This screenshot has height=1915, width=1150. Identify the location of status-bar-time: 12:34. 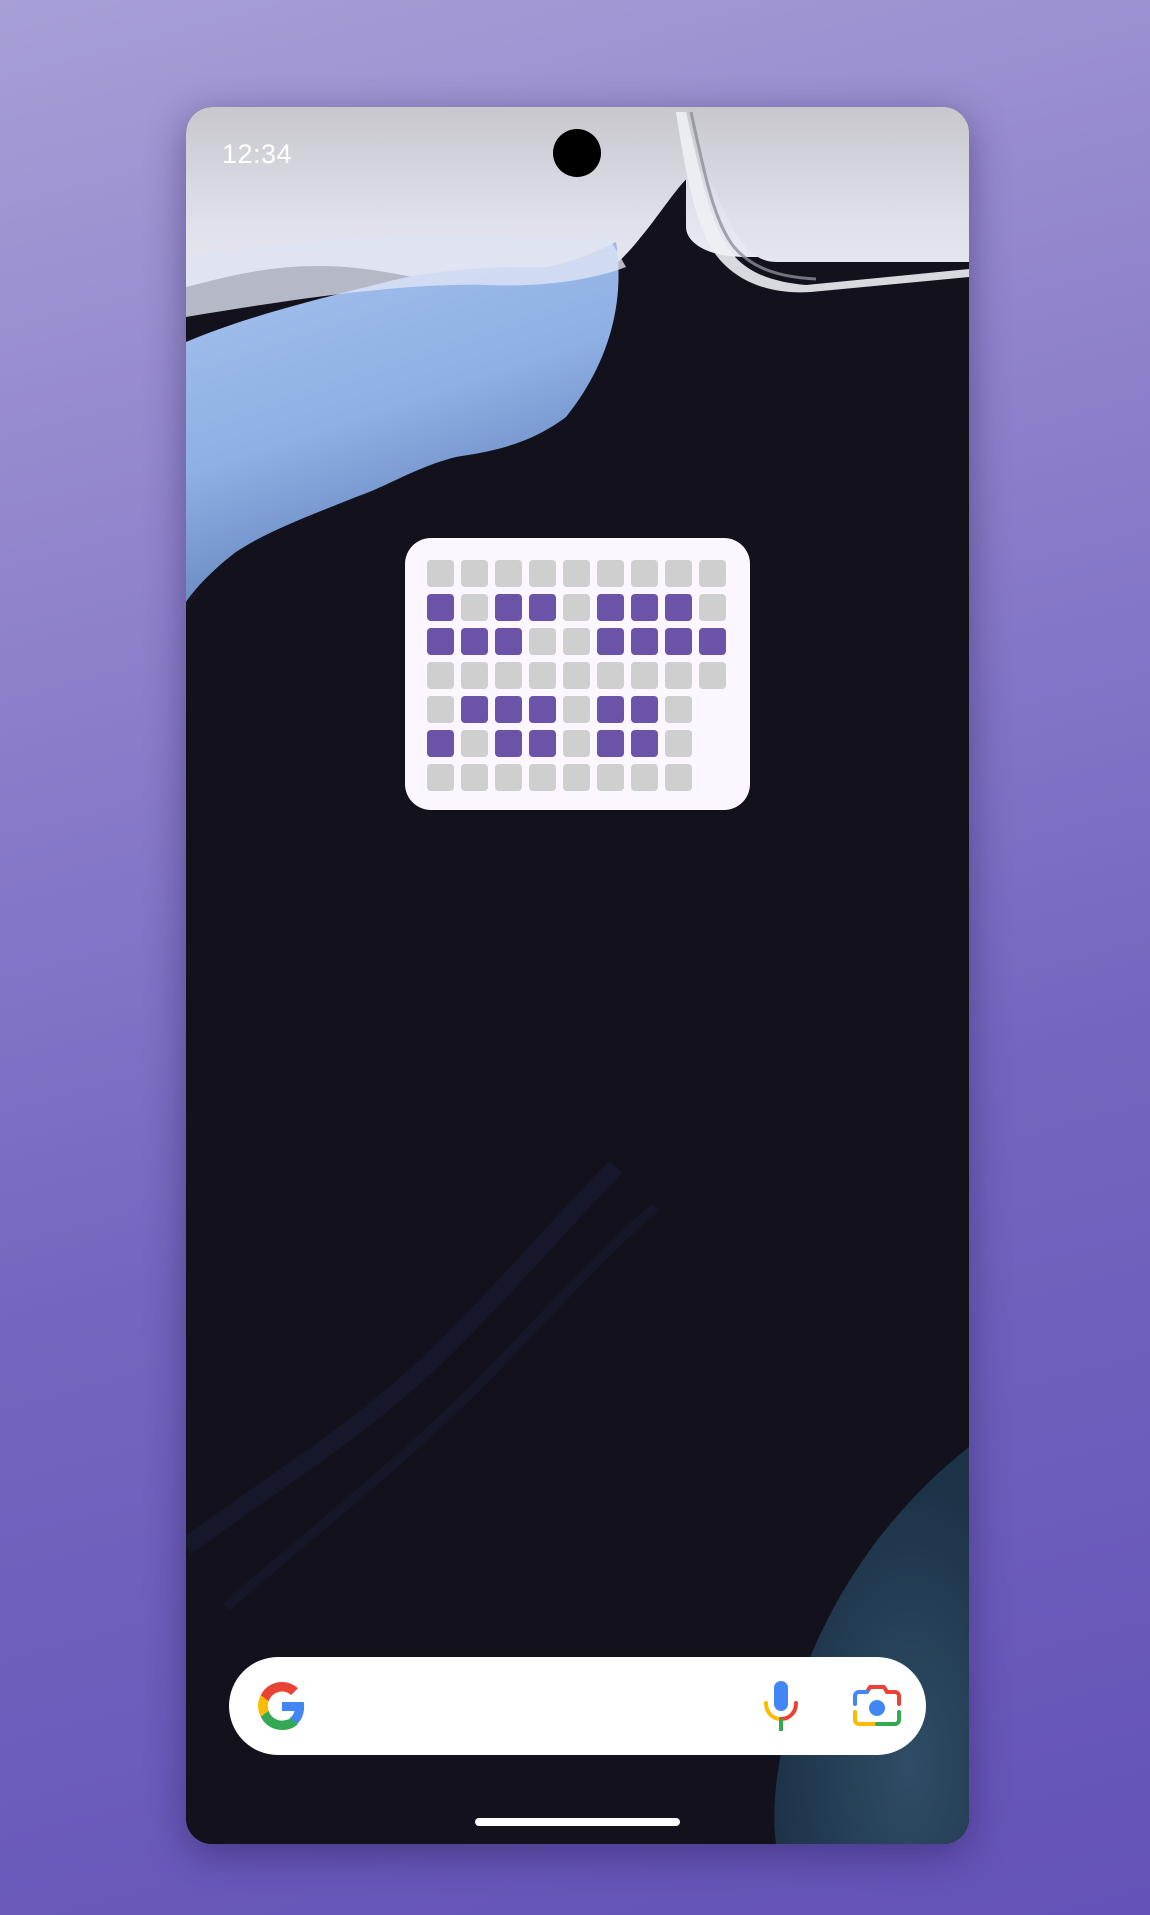
(257, 154).